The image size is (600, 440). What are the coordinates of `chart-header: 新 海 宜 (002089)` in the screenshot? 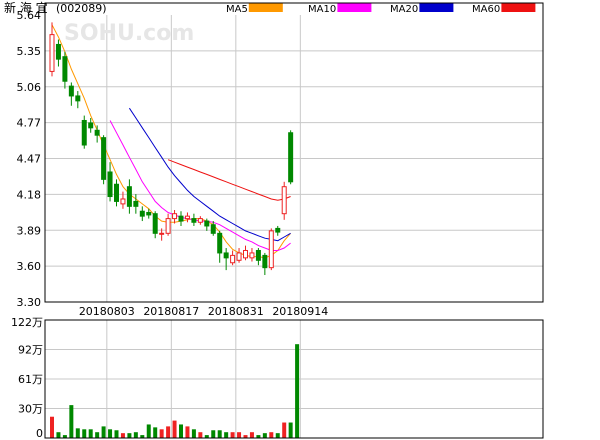 It's located at (55, 7).